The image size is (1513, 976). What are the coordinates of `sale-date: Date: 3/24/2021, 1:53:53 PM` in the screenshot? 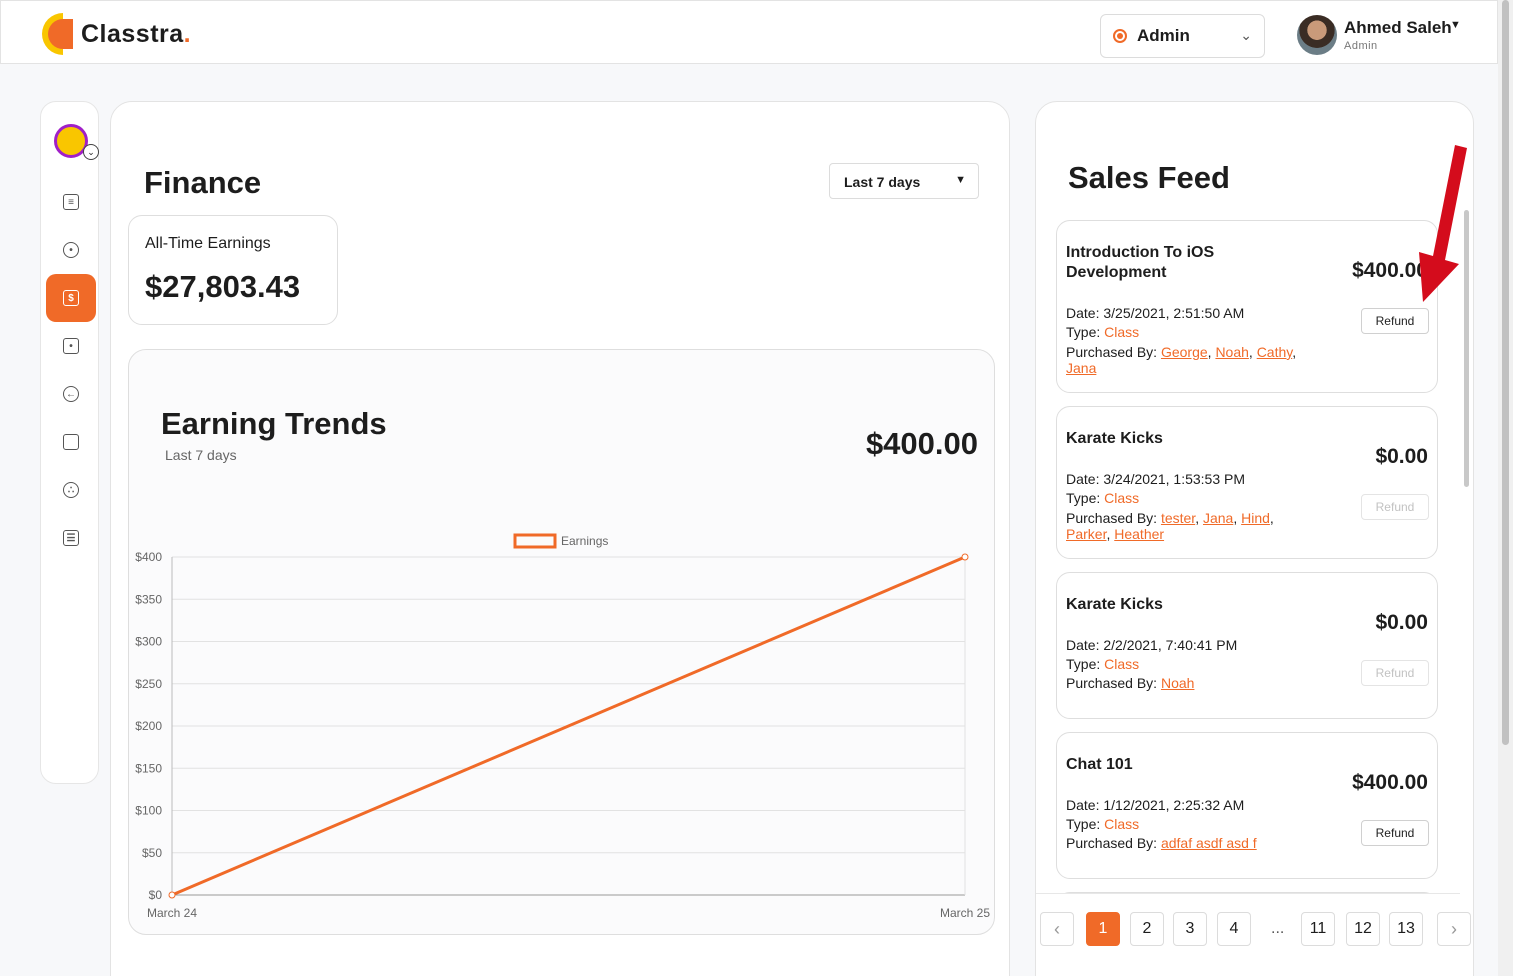 It's located at (1156, 479).